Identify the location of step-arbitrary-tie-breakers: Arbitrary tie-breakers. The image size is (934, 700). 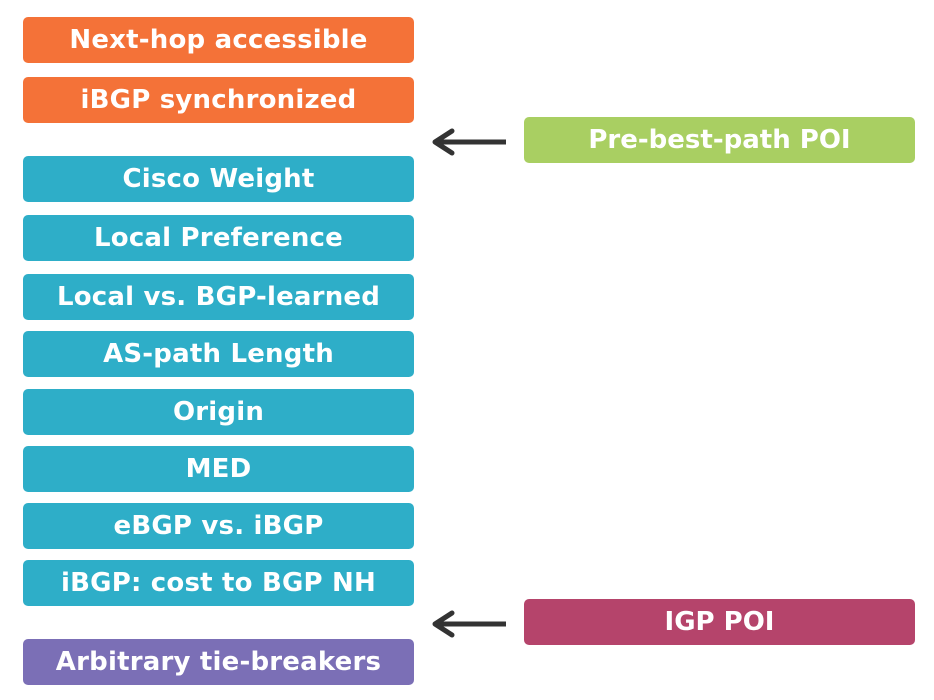
(218, 662).